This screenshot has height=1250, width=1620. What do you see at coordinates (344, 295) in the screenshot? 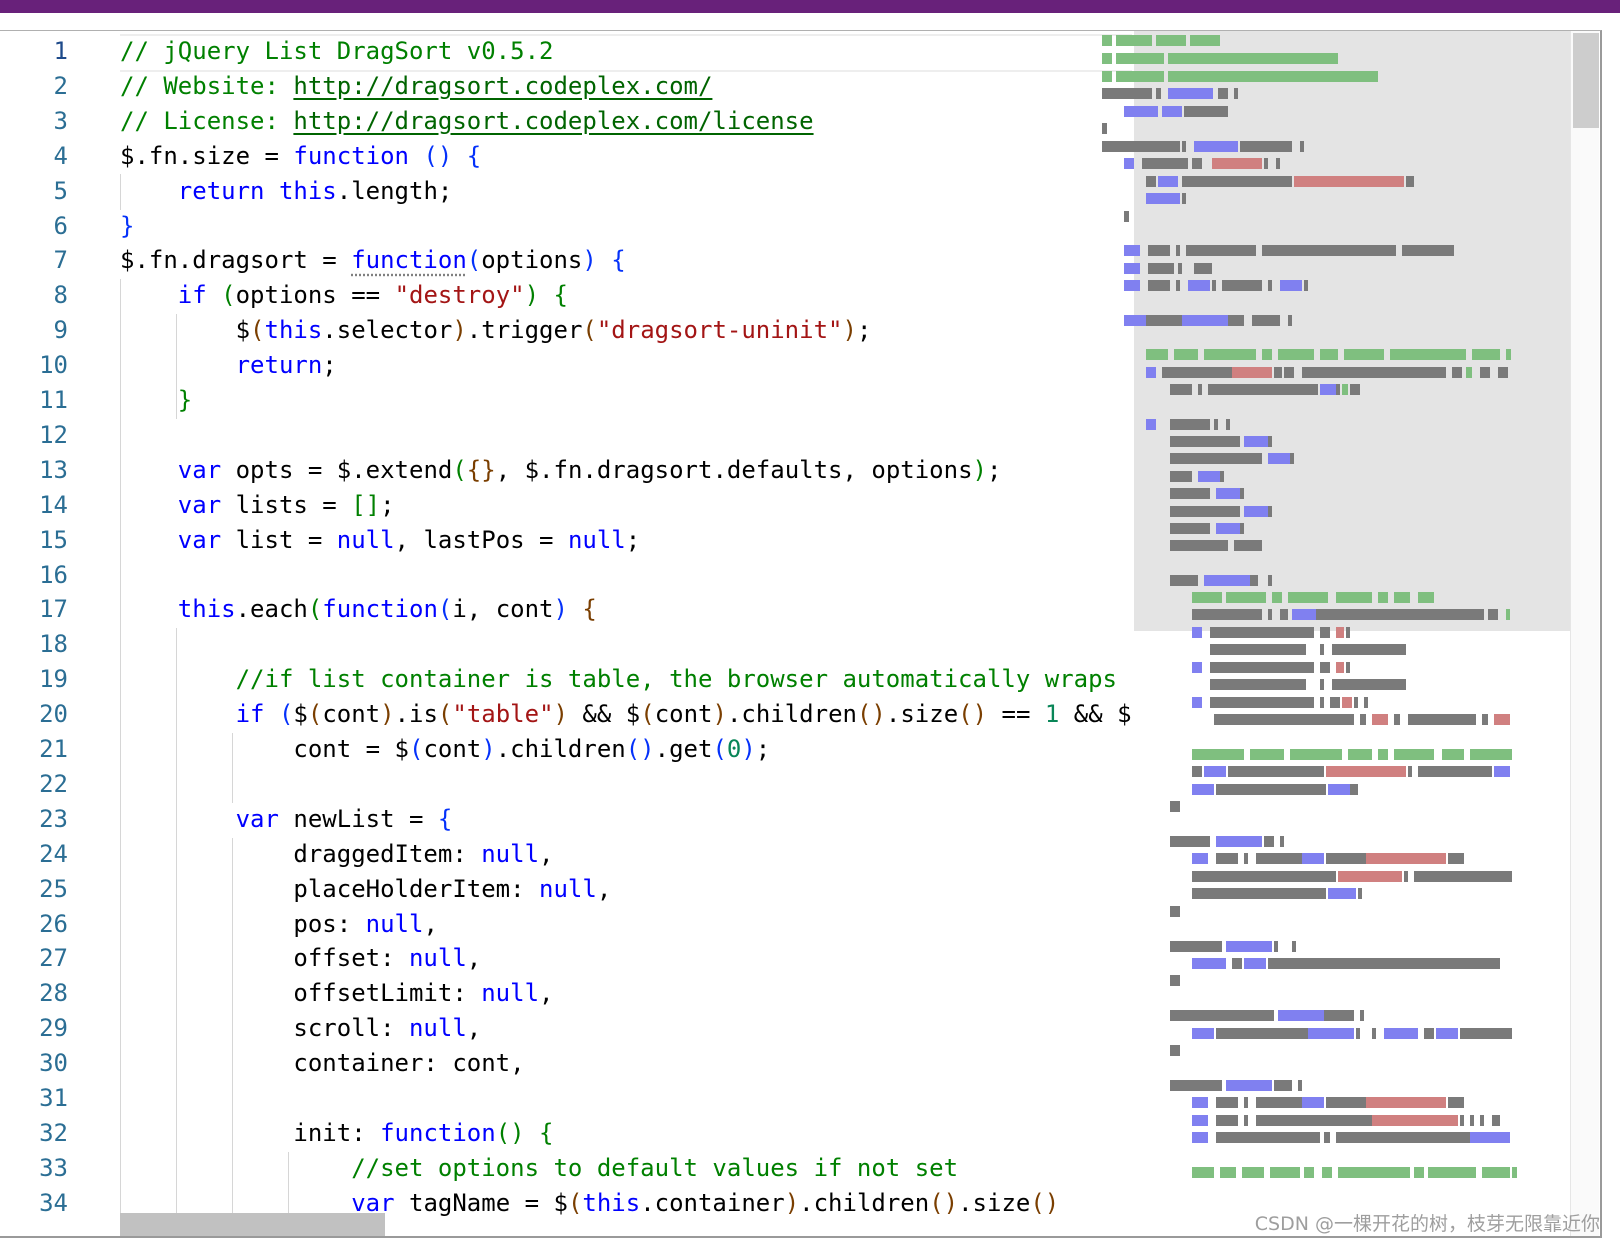
I see `code-line: if (options == "destroy") {` at bounding box center [344, 295].